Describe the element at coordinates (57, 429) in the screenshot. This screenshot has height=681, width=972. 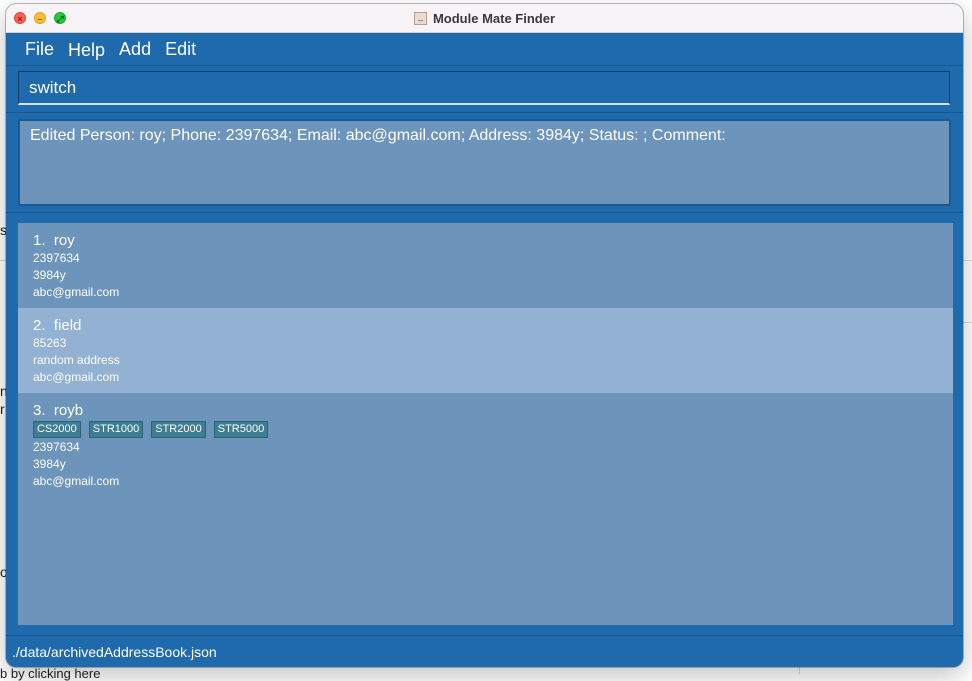
I see `tag-badge: CS2000` at that location.